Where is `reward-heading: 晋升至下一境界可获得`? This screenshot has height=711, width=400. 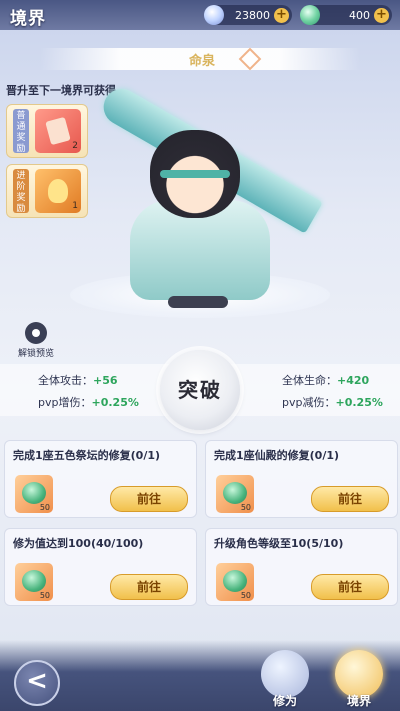
reward-heading: 晋升至下一境界可获得 is located at coordinates (61, 90).